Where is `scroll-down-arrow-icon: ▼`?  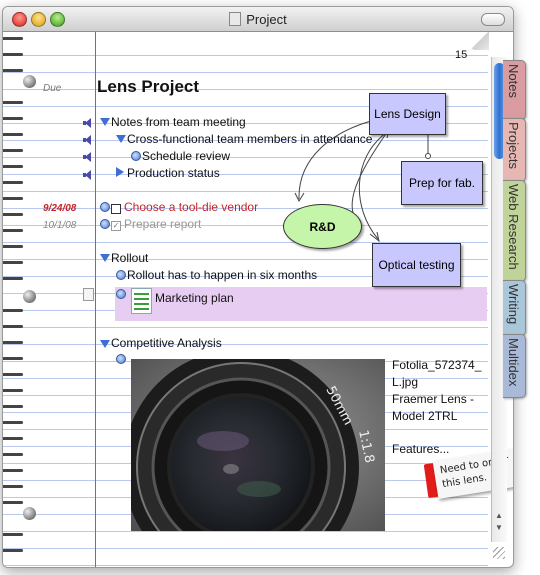
scroll-down-arrow-icon: ▼ is located at coordinates (499, 527).